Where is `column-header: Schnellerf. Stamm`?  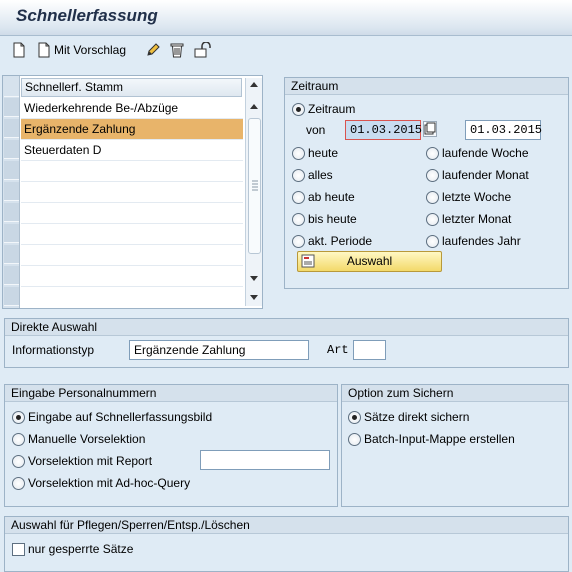 column-header: Schnellerf. Stamm is located at coordinates (131, 87).